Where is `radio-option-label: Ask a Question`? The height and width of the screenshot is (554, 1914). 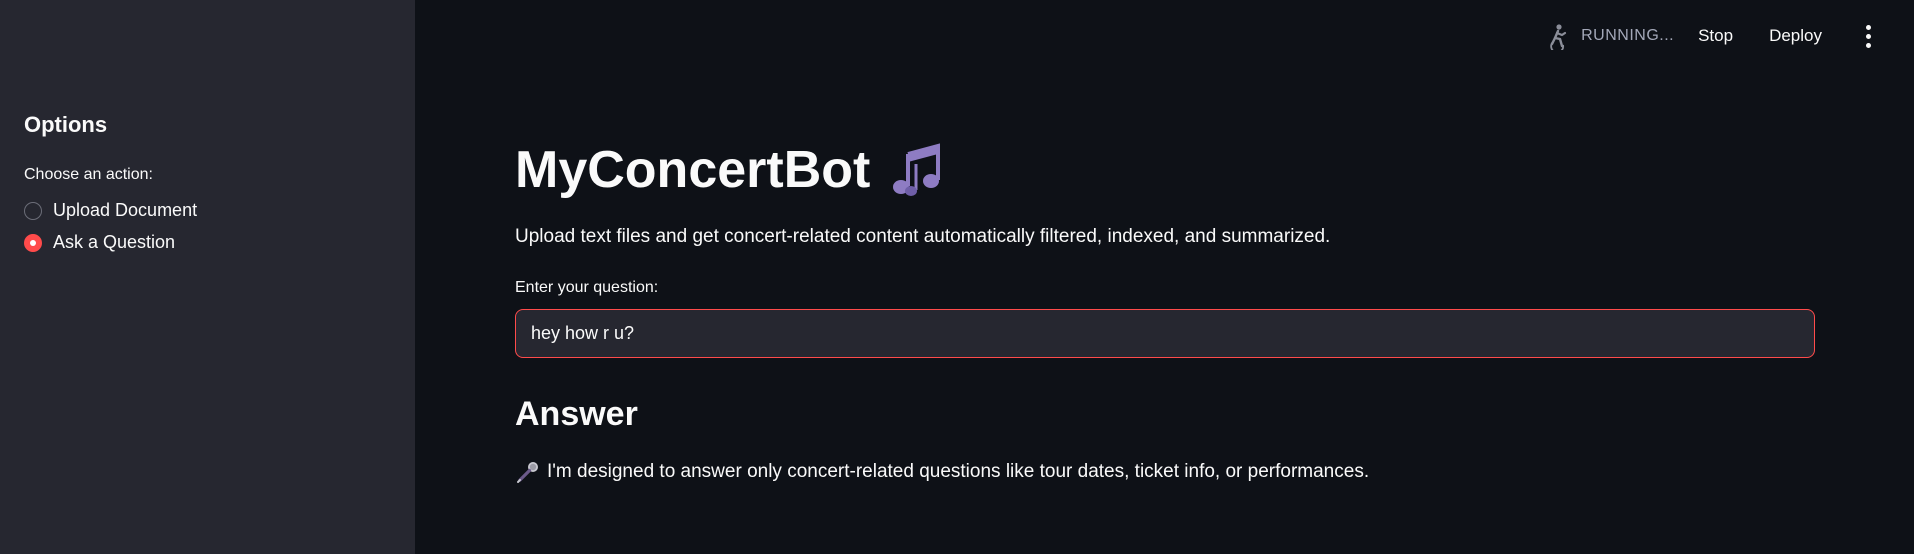
radio-option-label: Ask a Question is located at coordinates (114, 242).